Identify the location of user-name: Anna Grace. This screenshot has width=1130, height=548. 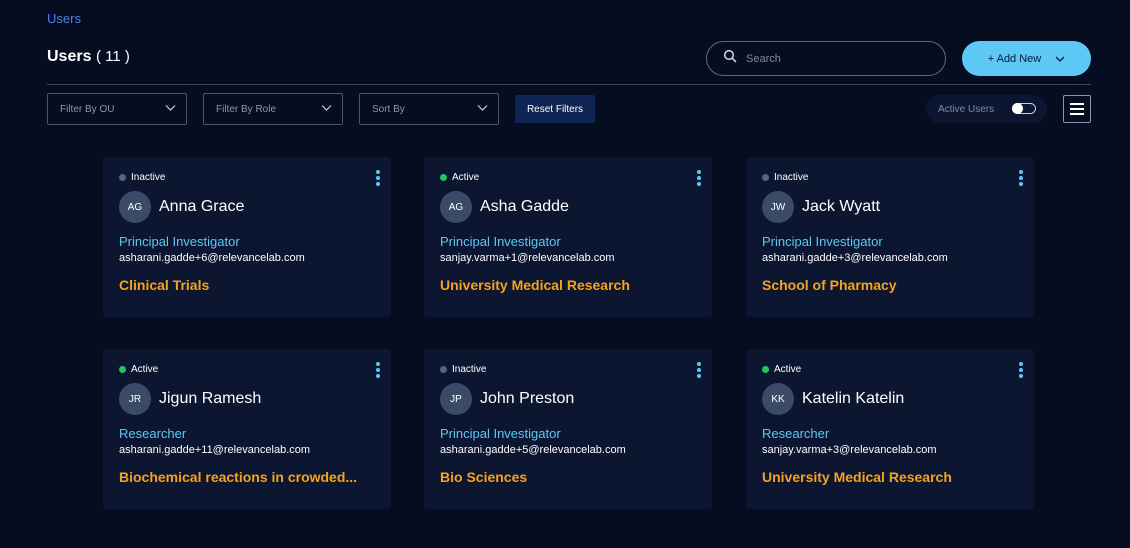
(202, 206).